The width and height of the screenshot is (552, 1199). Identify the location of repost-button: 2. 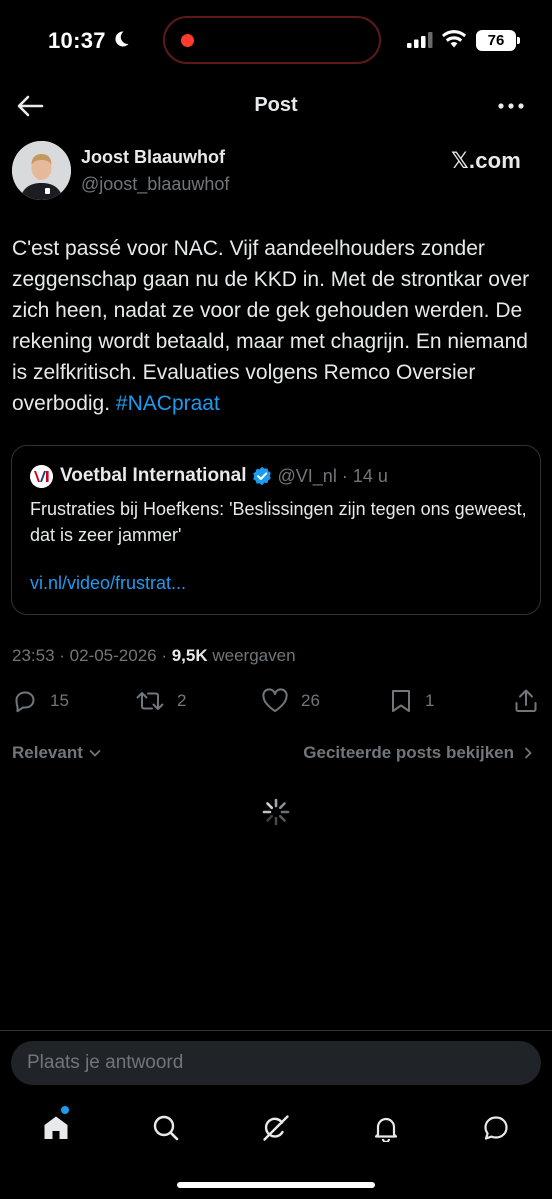
(160, 701).